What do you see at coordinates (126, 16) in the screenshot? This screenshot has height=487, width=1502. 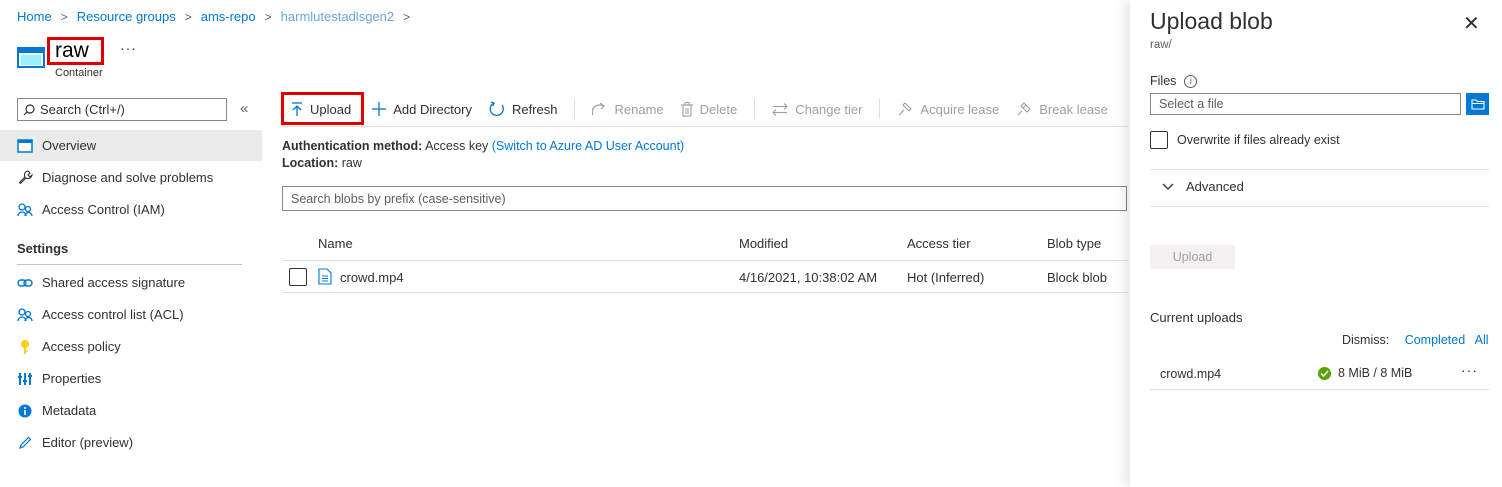 I see `breadcrumb-resource-groups: Resource groups` at bounding box center [126, 16].